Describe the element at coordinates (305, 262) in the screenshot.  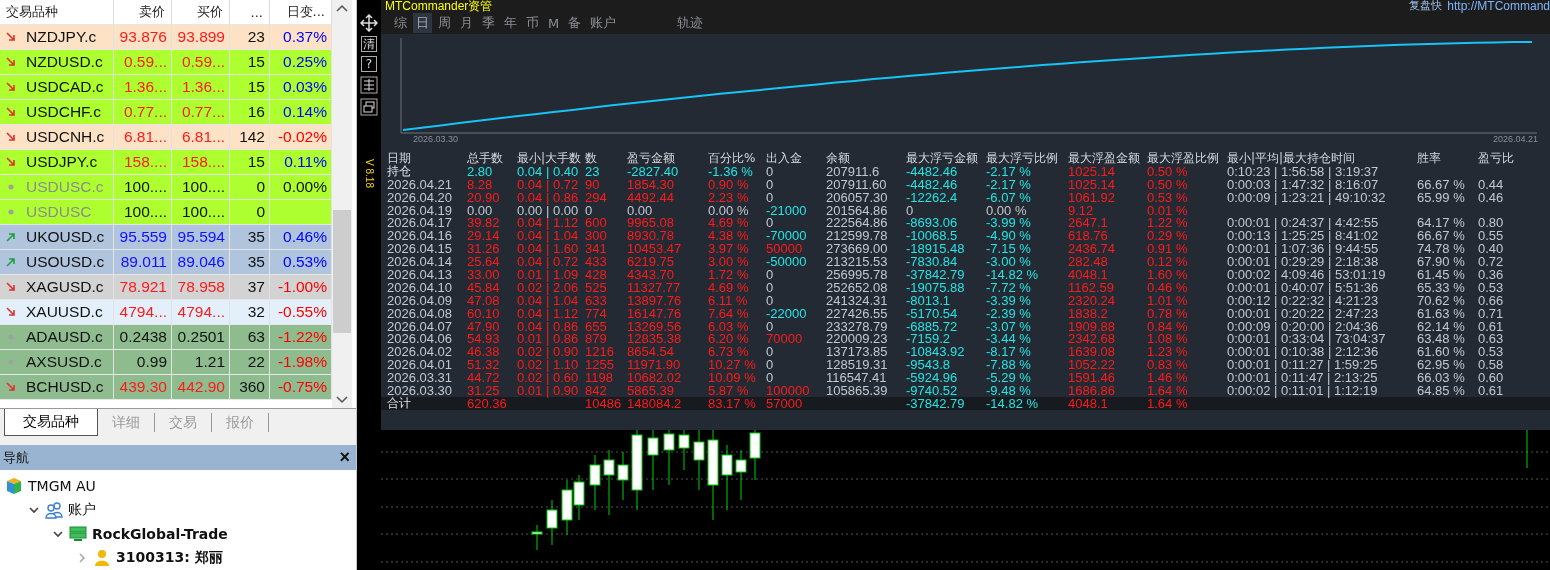
I see `daily-change: 0.53%` at that location.